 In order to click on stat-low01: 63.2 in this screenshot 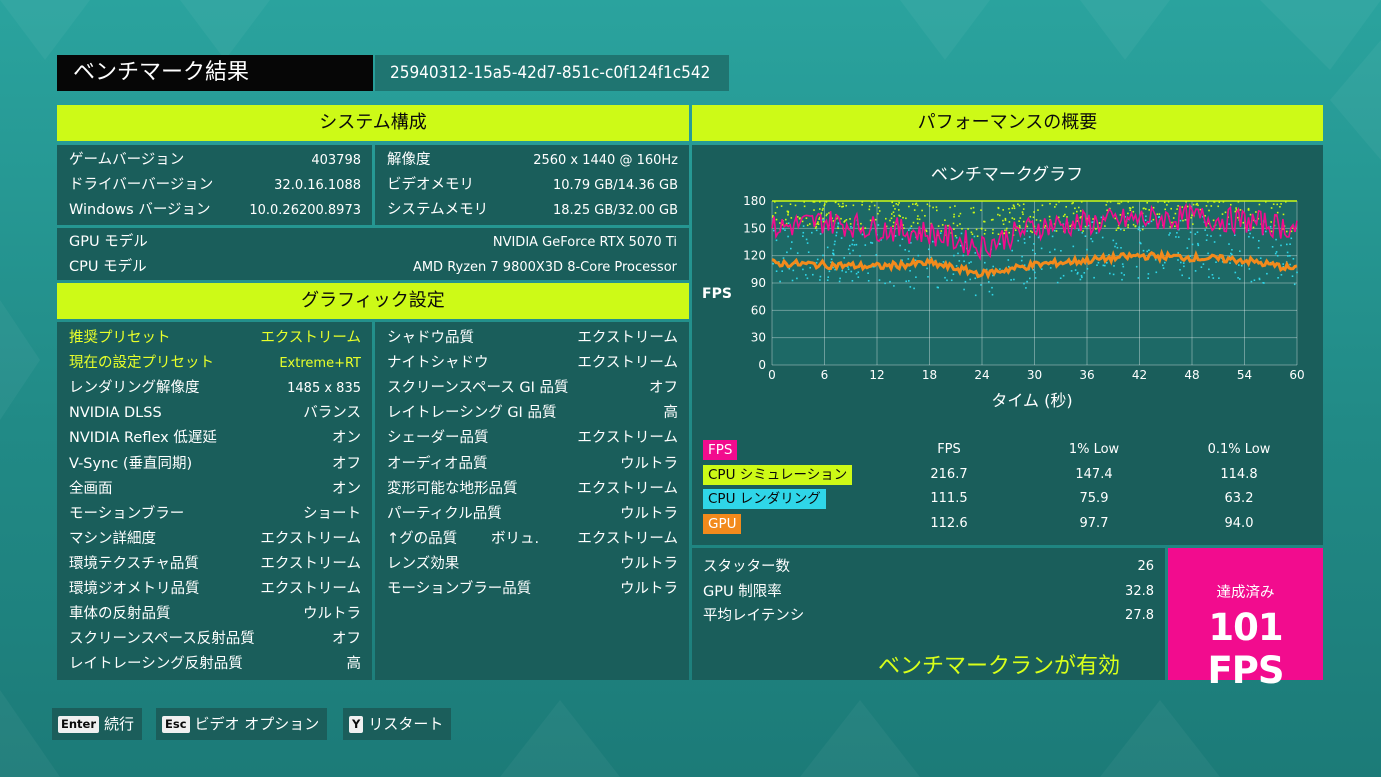, I will do `click(1239, 498)`.